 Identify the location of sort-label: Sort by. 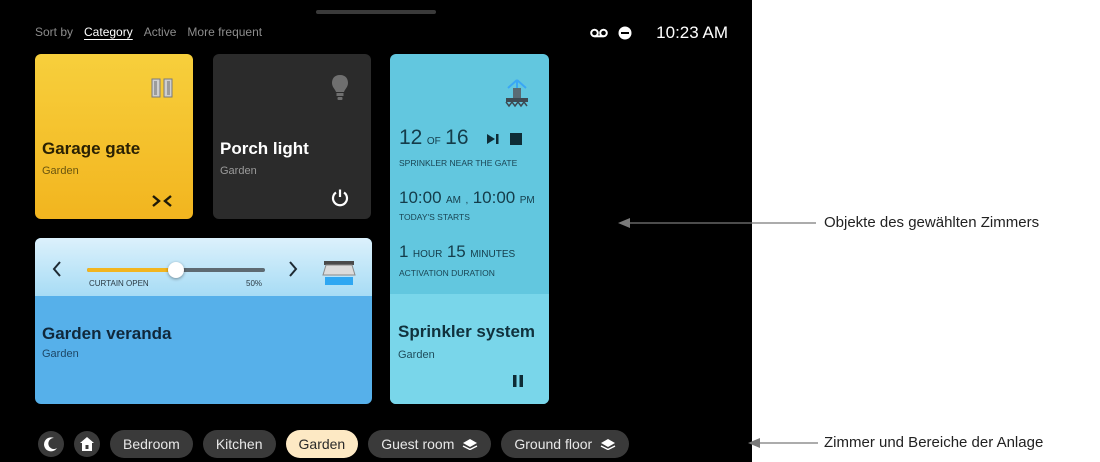
(54, 32).